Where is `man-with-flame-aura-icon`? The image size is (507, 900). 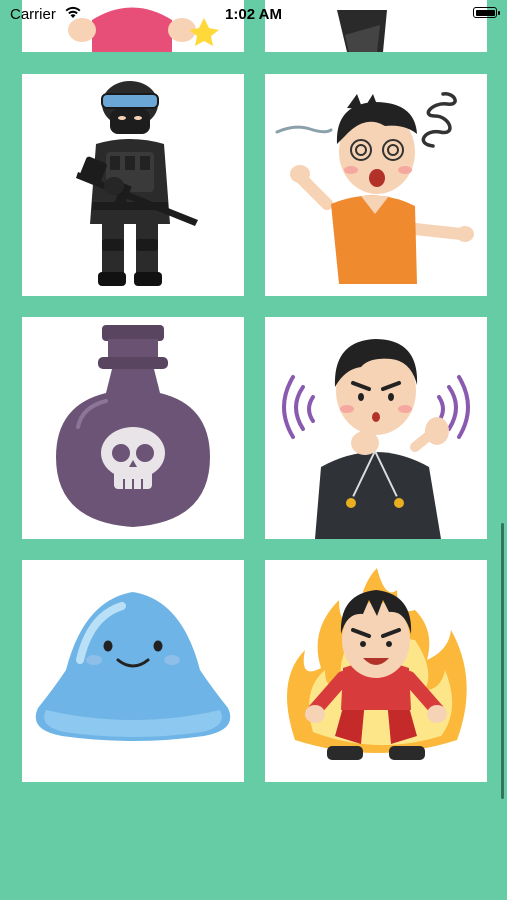 man-with-flame-aura-icon is located at coordinates (377, 664).